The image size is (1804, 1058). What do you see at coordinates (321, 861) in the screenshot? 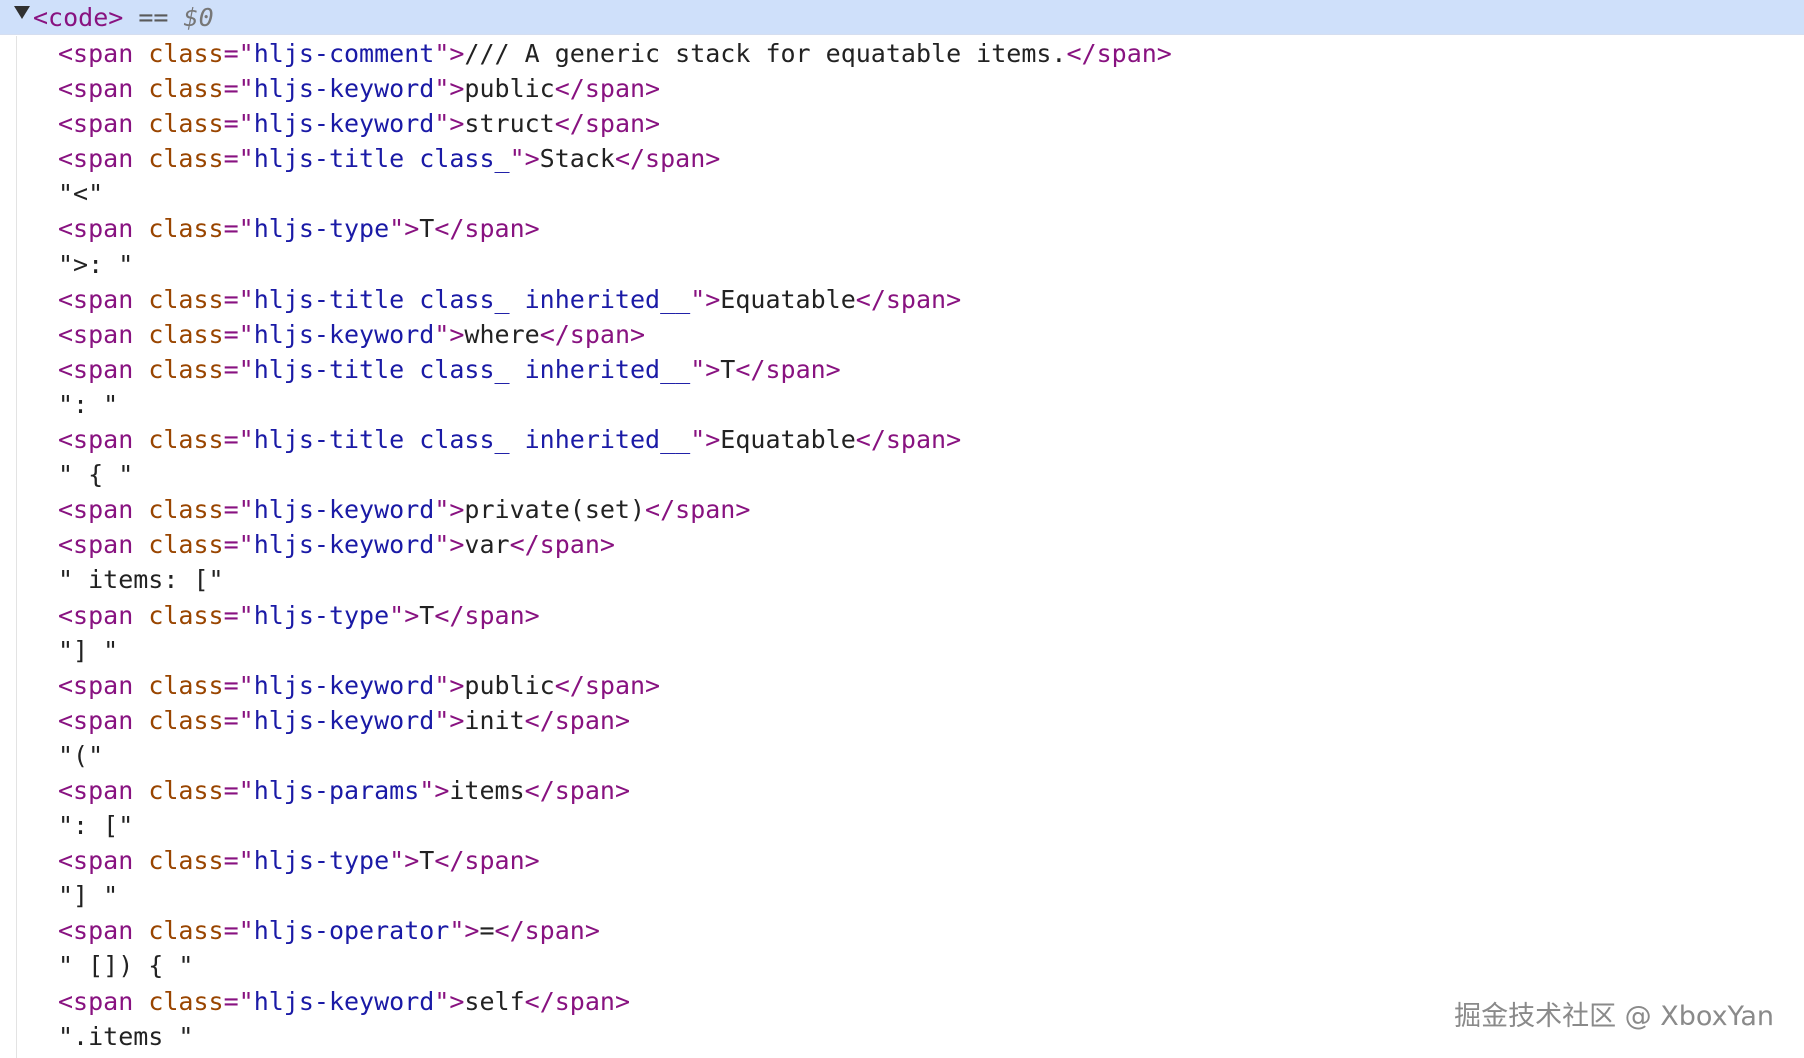
I see `class-attr-value: hljs-type` at bounding box center [321, 861].